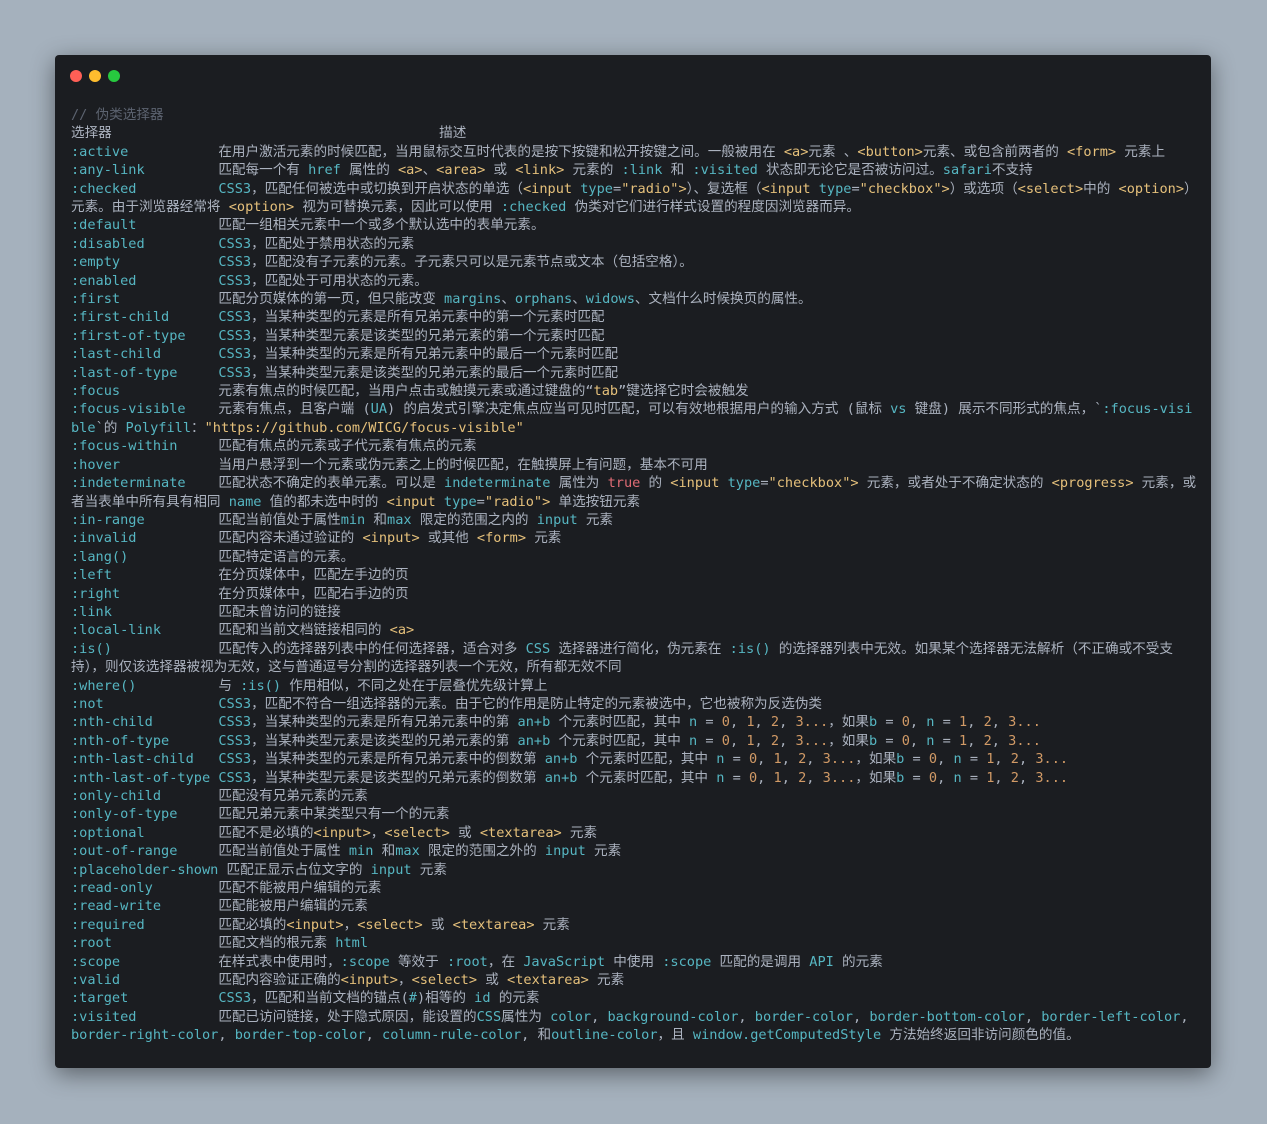 This screenshot has height=1124, width=1267. What do you see at coordinates (673, 1016) in the screenshot?
I see `description-segment: background-color` at bounding box center [673, 1016].